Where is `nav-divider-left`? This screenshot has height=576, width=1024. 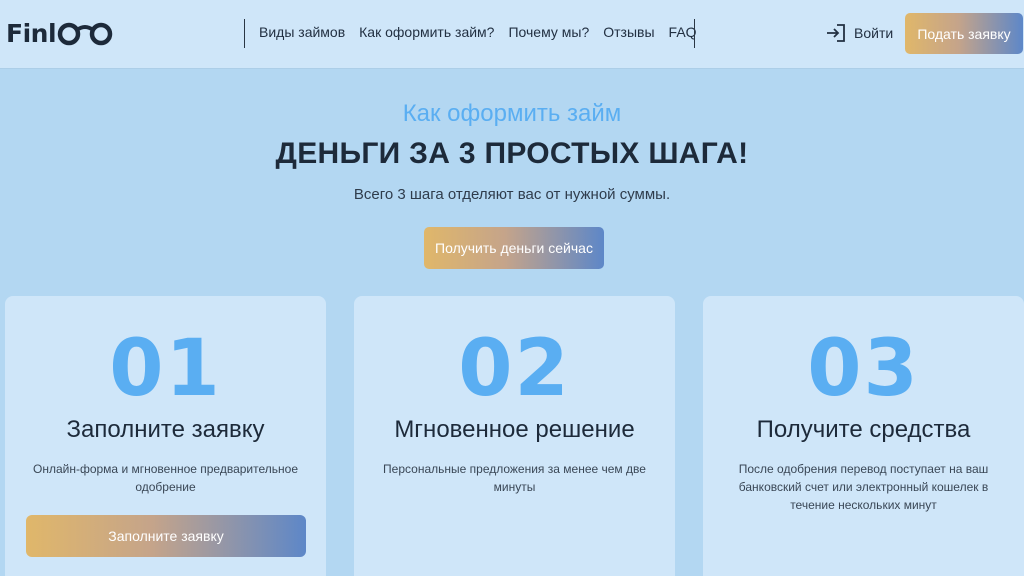
nav-divider-left is located at coordinates (244, 33).